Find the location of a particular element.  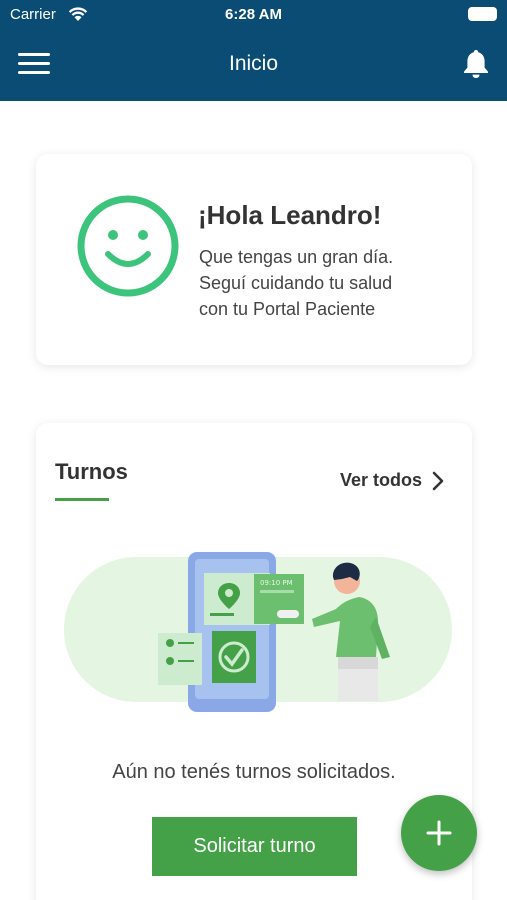

greeting-line: Seguí cuidando tu salud is located at coordinates (296, 283).